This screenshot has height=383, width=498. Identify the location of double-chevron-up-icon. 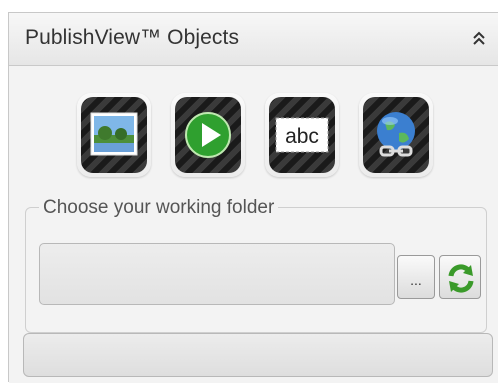
(479, 38).